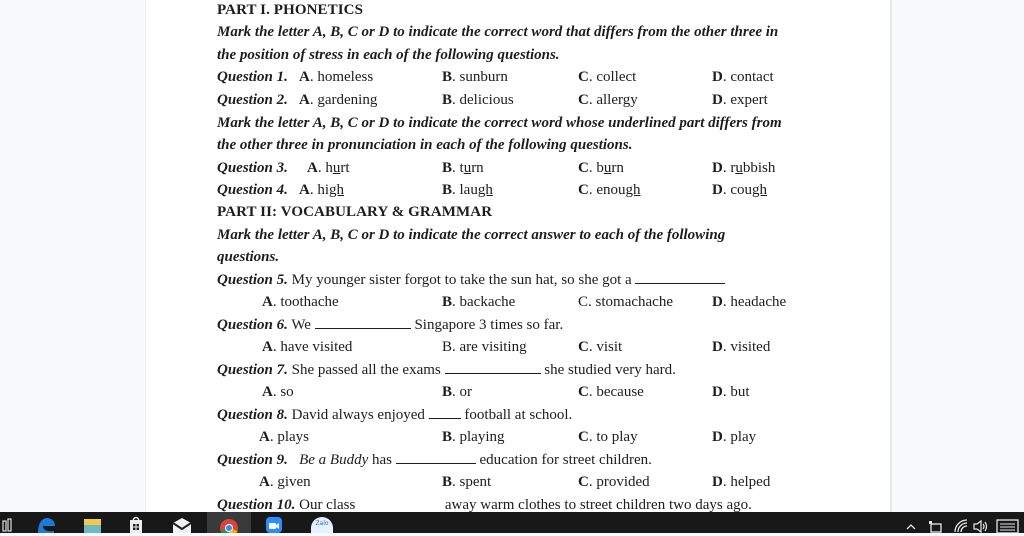  What do you see at coordinates (252, 415) in the screenshot?
I see `question-label: Question 8.` at bounding box center [252, 415].